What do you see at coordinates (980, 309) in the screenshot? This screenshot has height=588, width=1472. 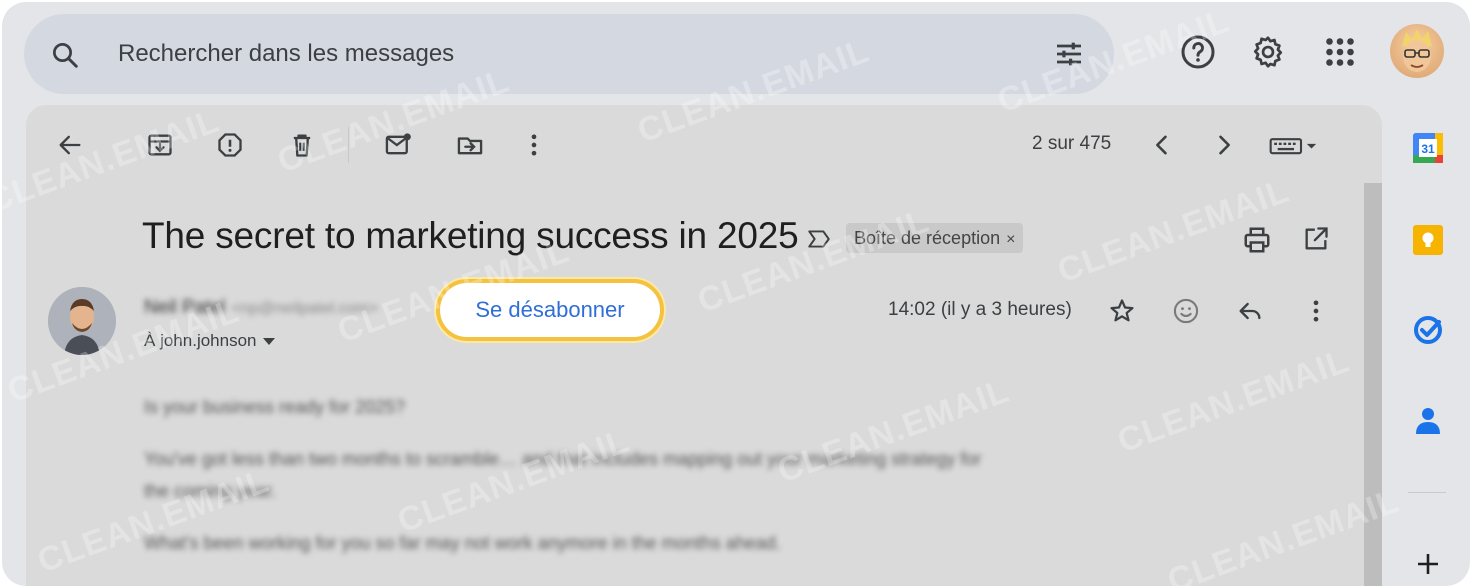 I see `message-timestamp: 14:02 (il y a 3 heures)` at bounding box center [980, 309].